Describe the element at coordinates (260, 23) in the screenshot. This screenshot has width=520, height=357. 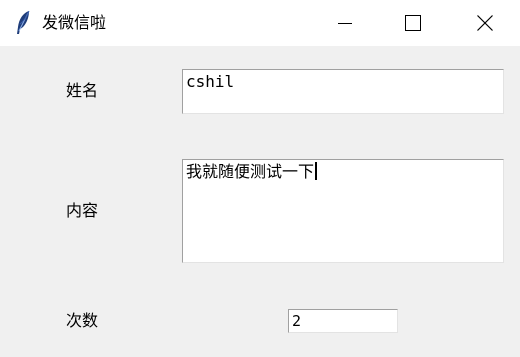
I see `title-bar: 发微信啦` at that location.